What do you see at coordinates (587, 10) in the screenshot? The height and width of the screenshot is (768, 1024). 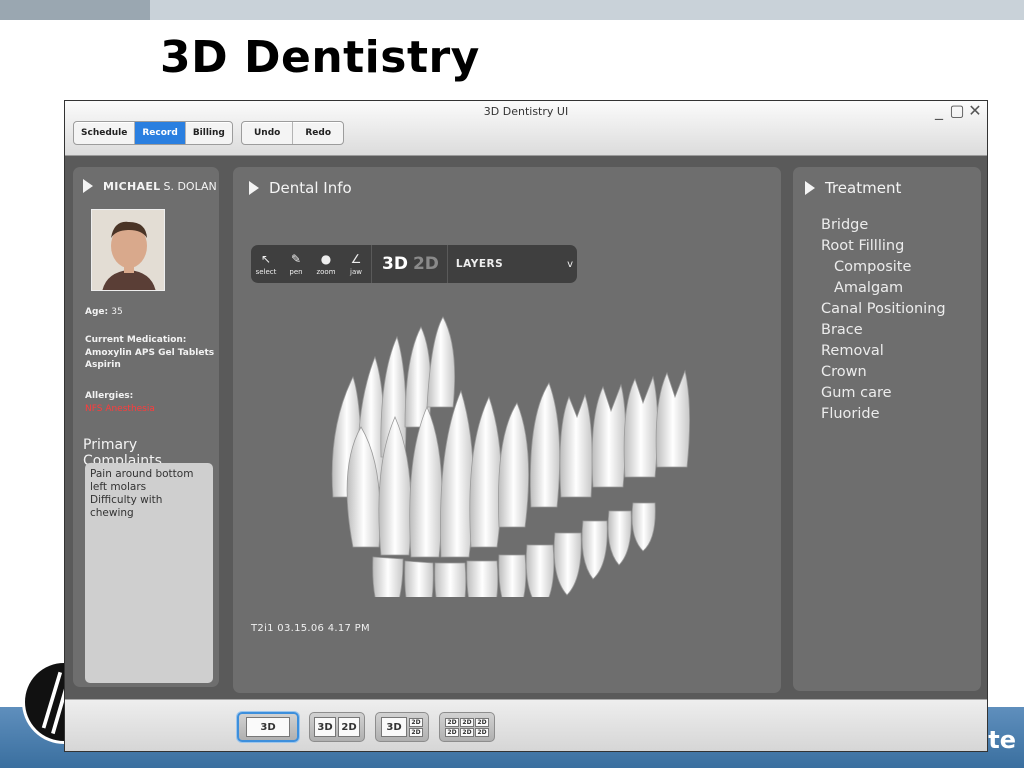 I see `slide-top-bar-light` at bounding box center [587, 10].